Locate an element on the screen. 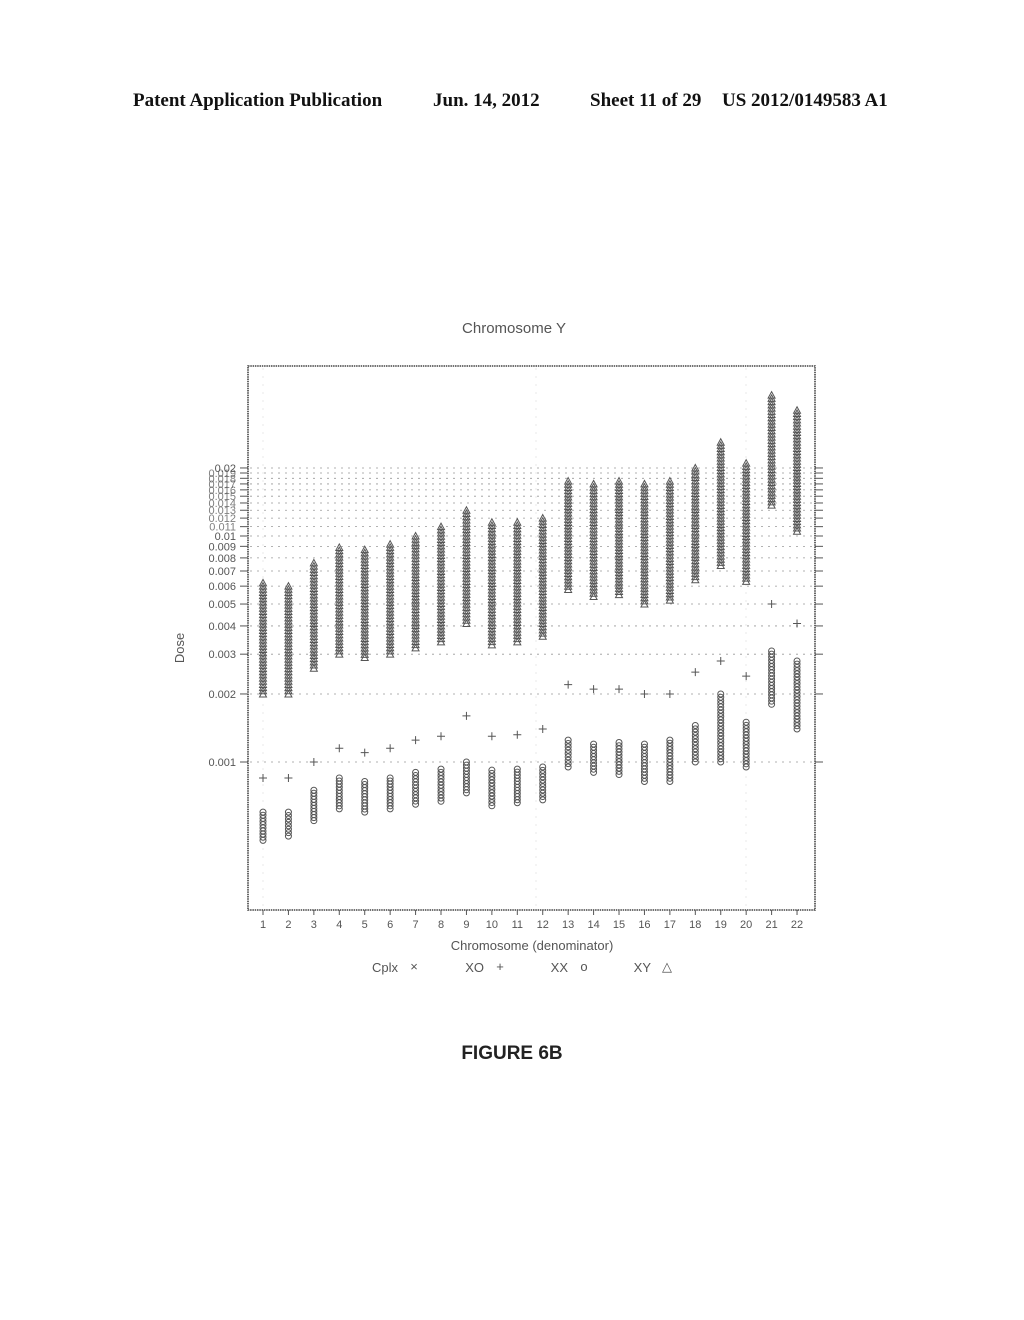  y-tick-label: 0.001 is located at coordinates (222, 763).